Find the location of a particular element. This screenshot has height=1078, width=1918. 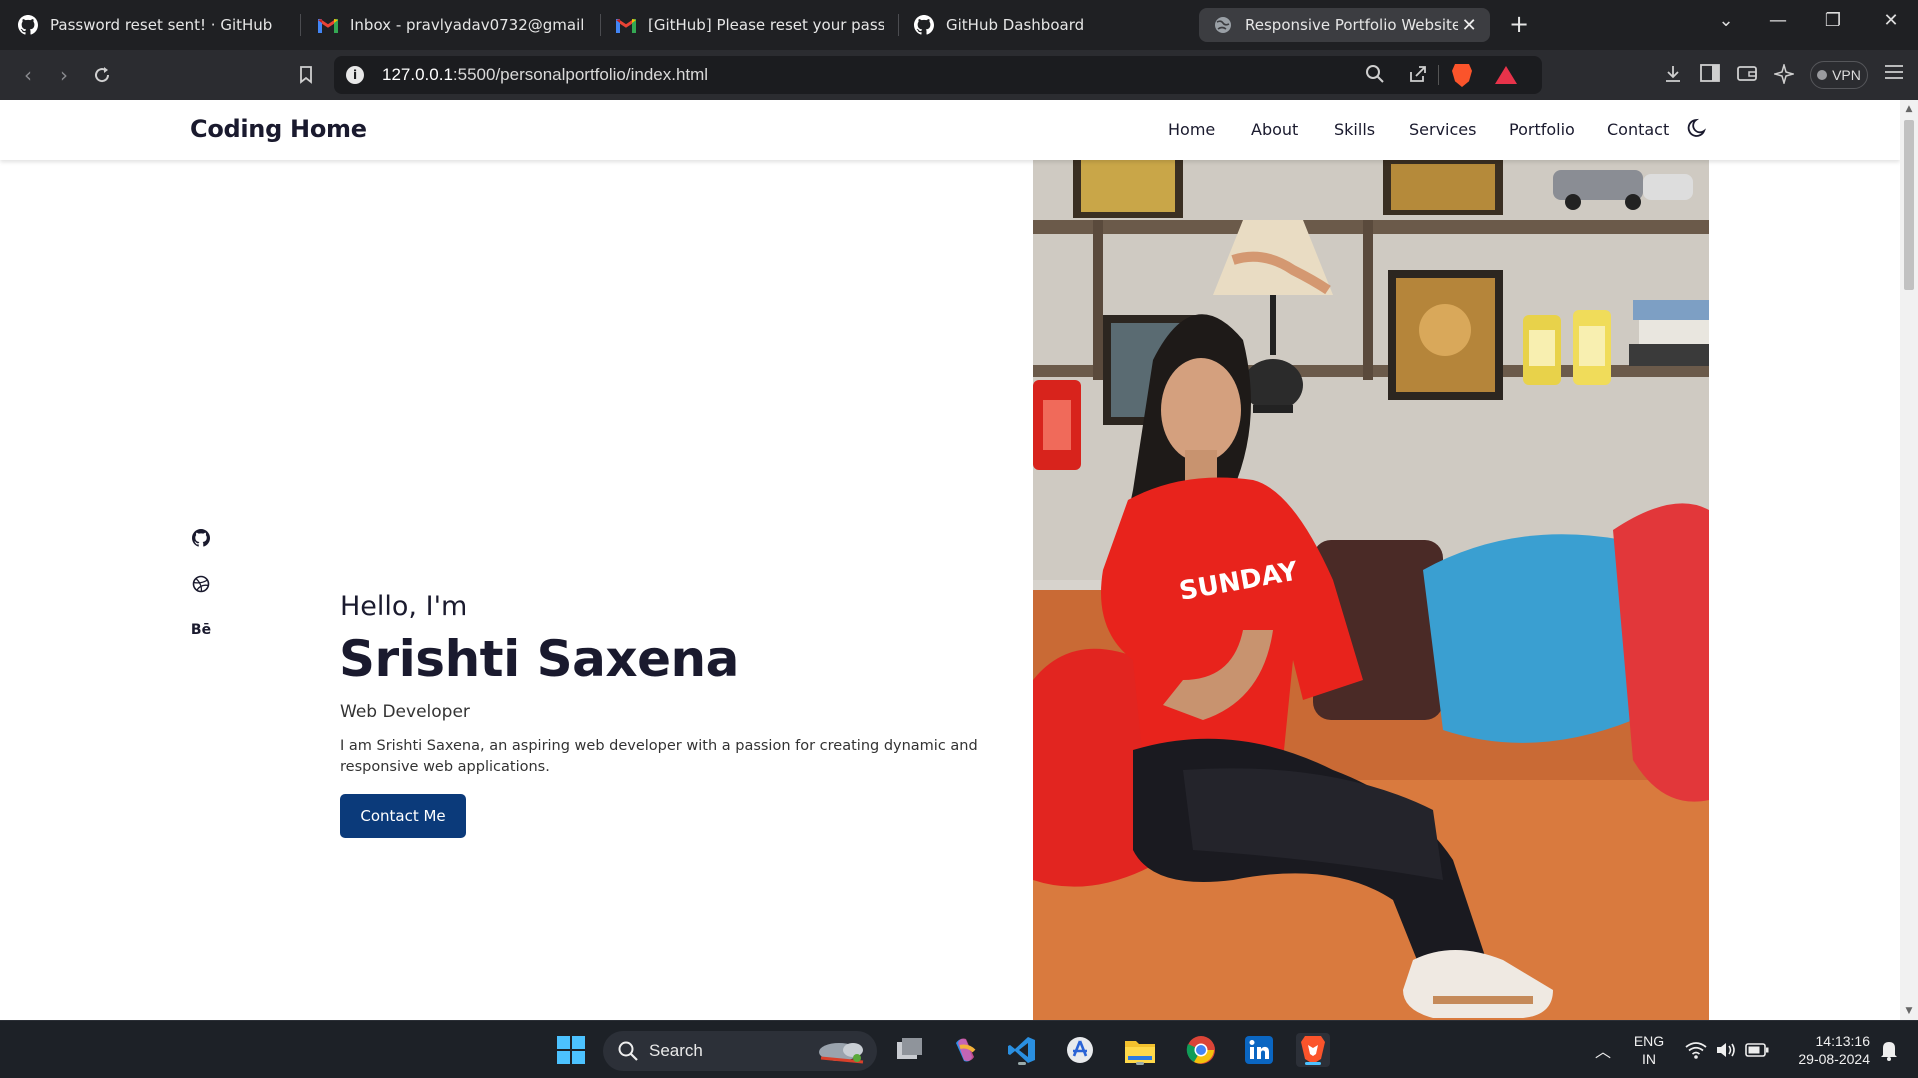

windows-taskbar: Search ︿ ENG IN 14:13:16 29-08-2024 is located at coordinates (959, 1049).